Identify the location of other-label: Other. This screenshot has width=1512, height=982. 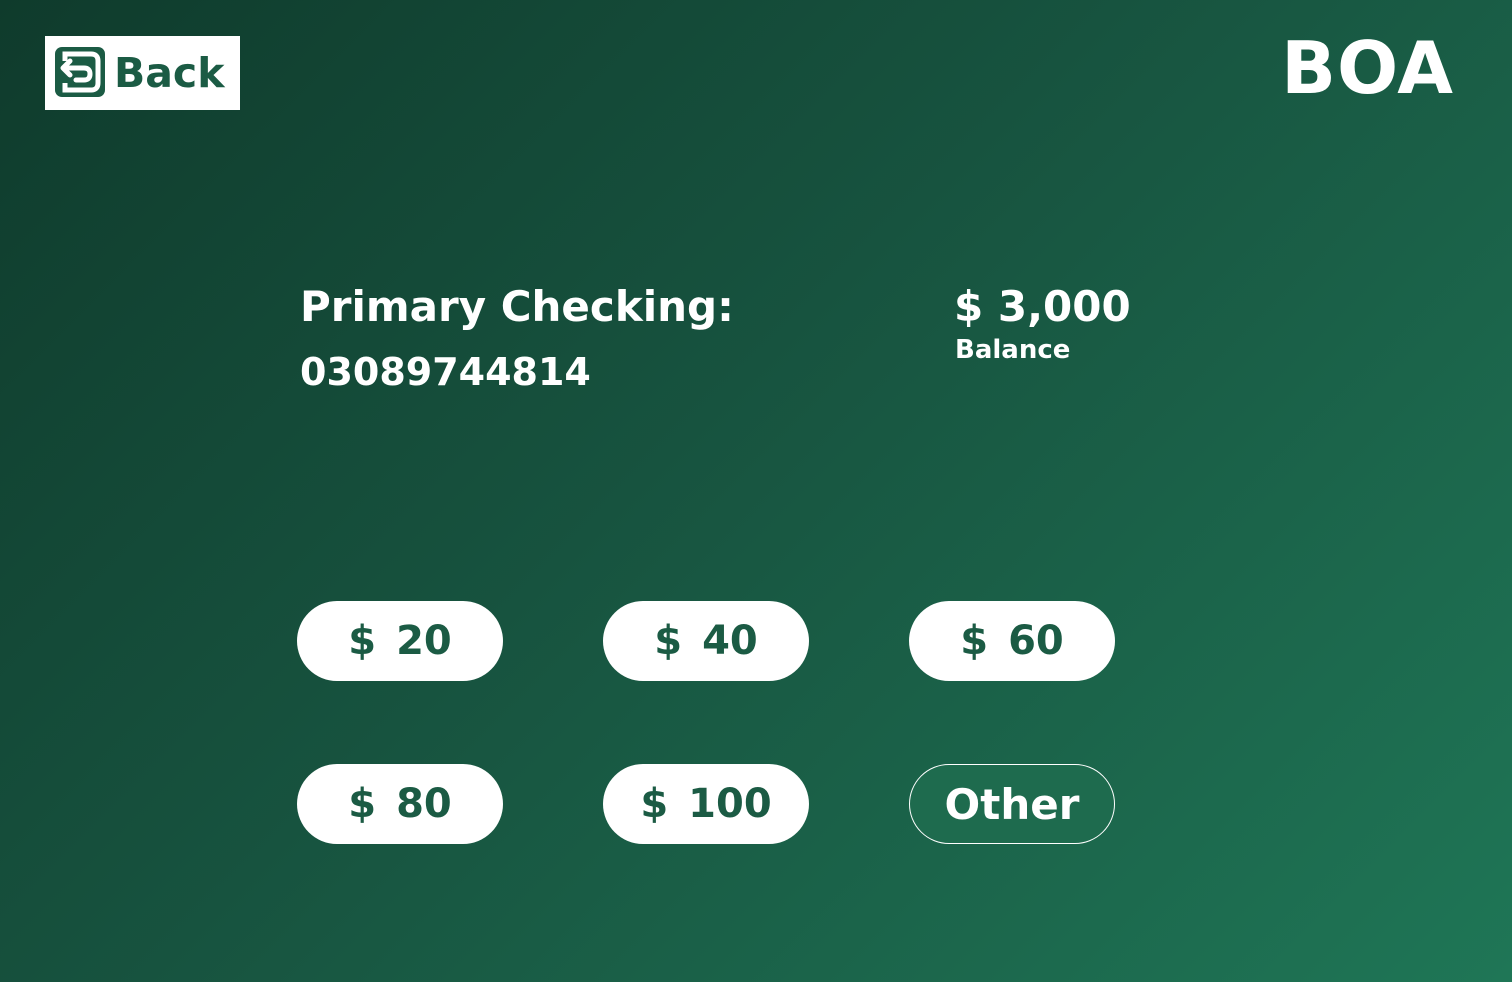
(1012, 804).